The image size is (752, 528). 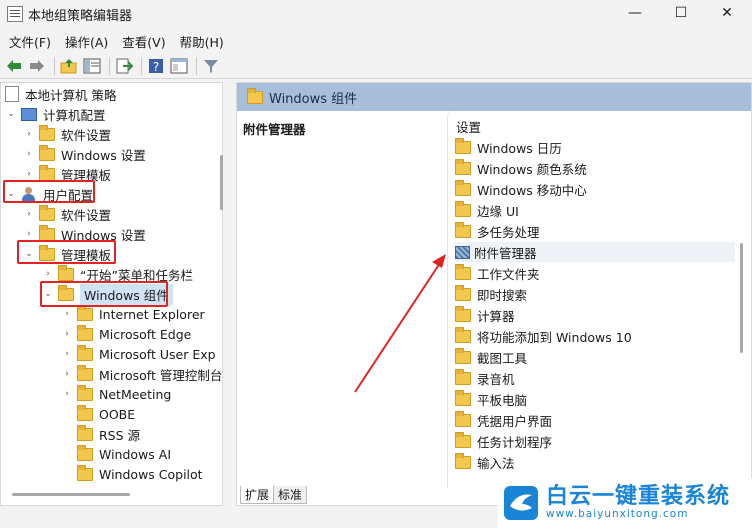 I want to click on tree-item-mmc: › Microsoft 管理控制台, so click(x=141, y=374).